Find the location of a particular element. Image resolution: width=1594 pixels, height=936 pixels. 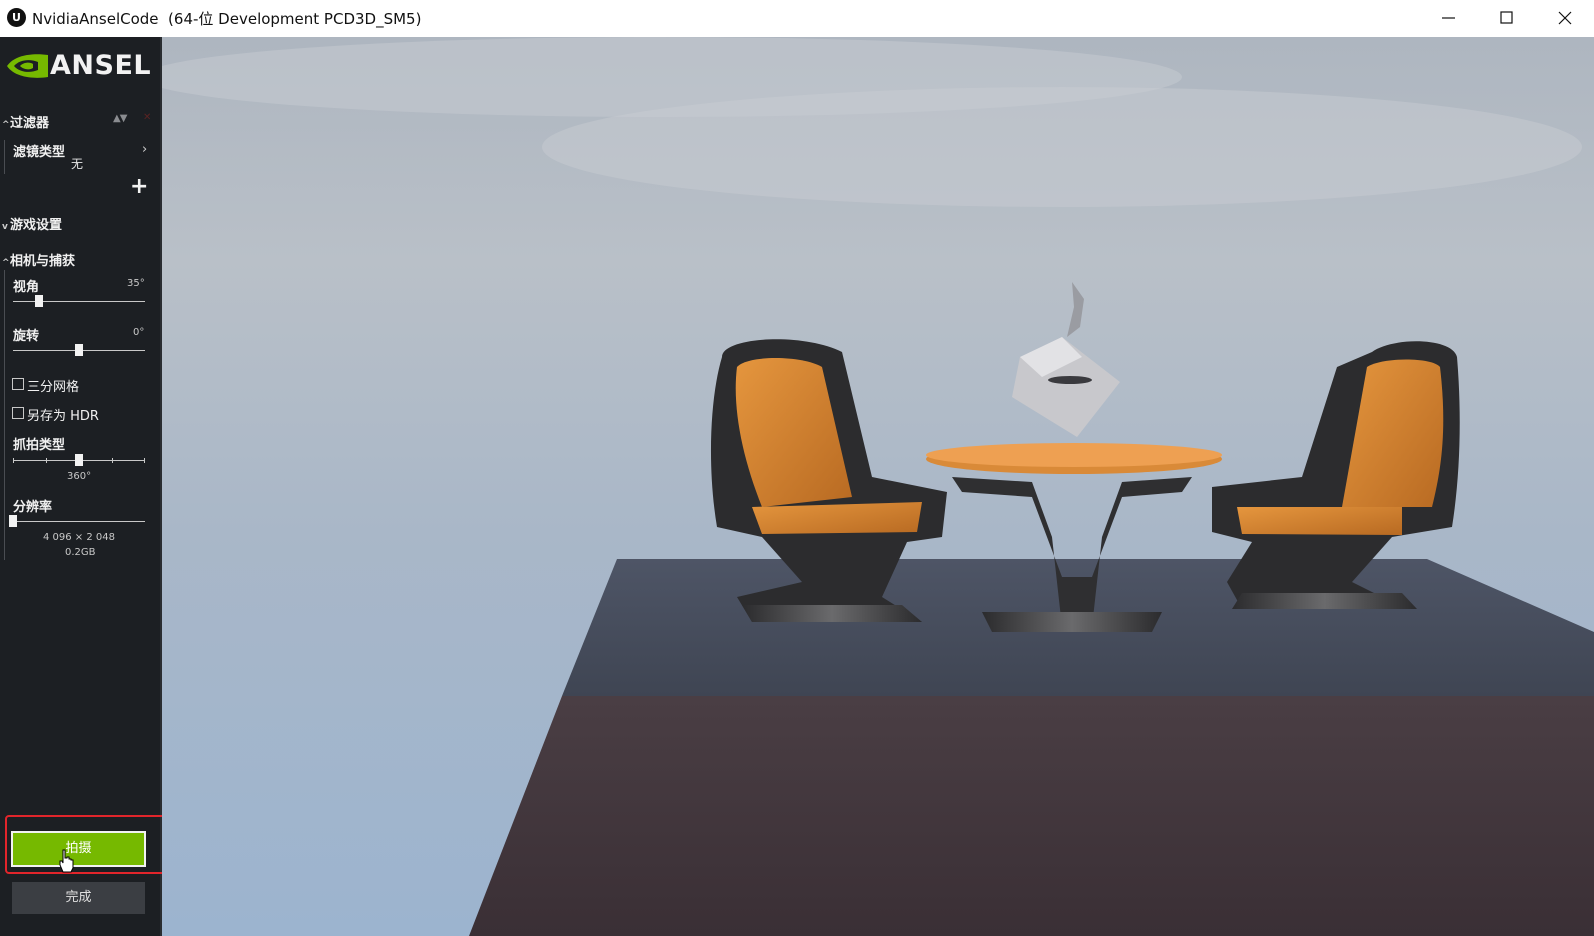

minimize-icon is located at coordinates (1448, 18).